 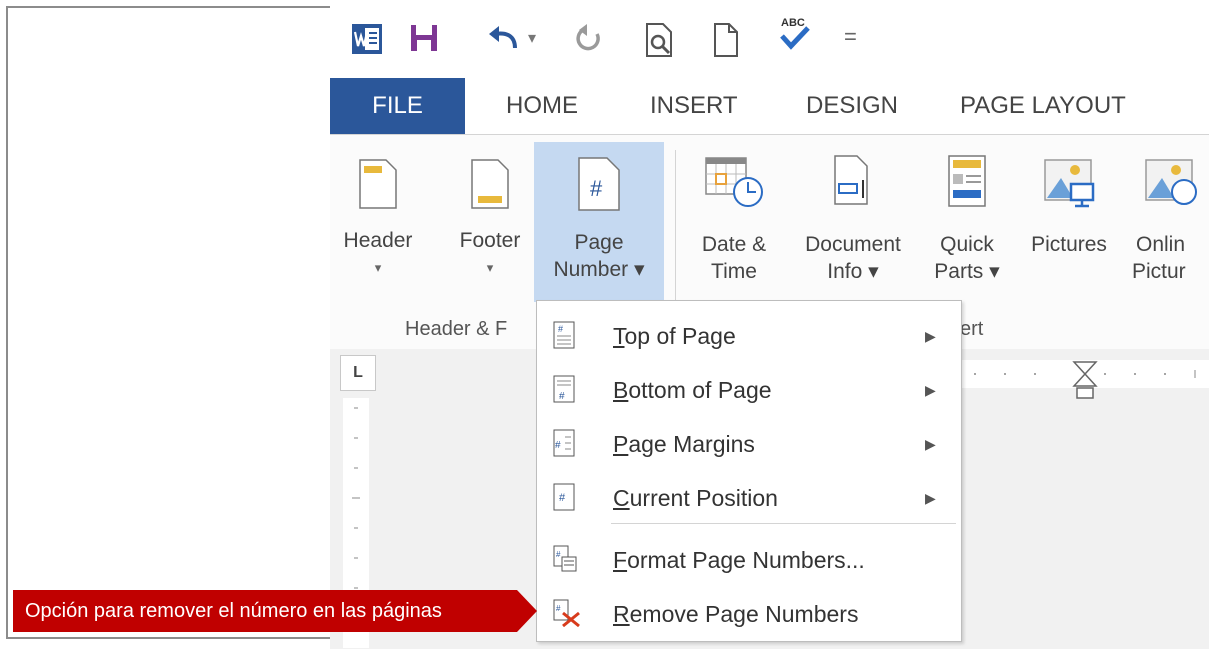 What do you see at coordinates (967, 244) in the screenshot?
I see `quick-parts-label-line1: Quick` at bounding box center [967, 244].